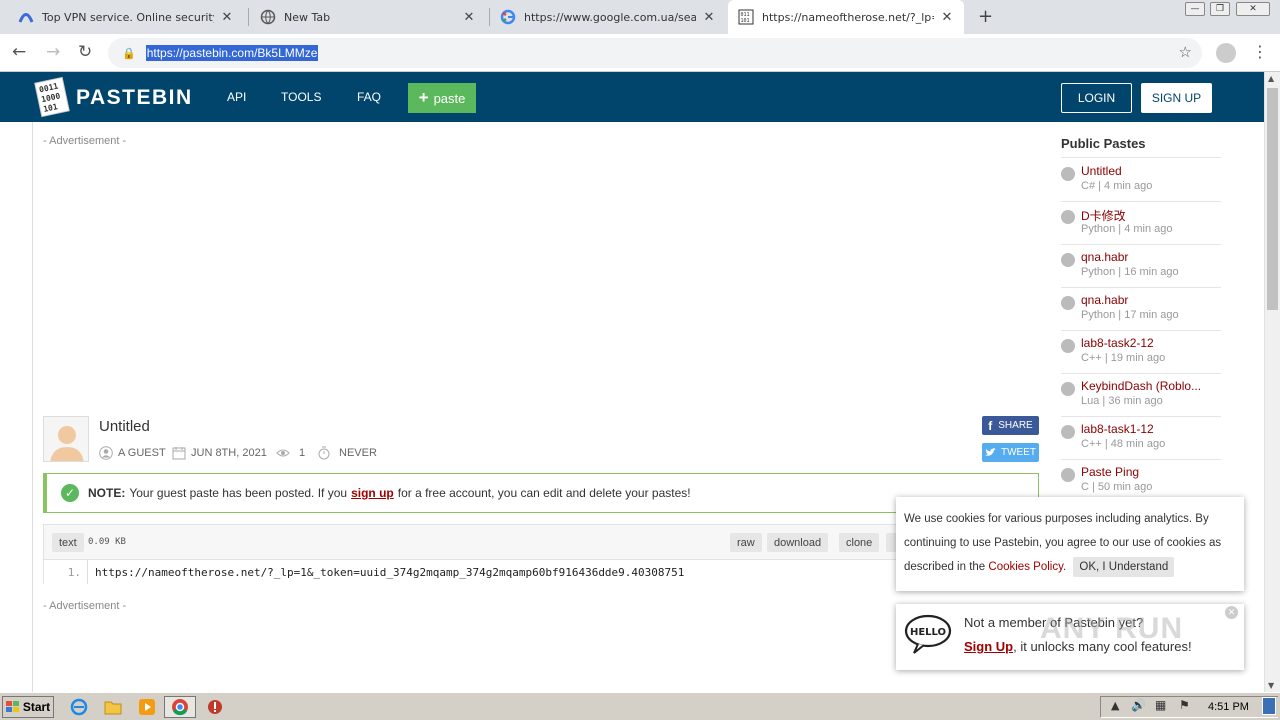  What do you see at coordinates (990, 452) in the screenshot?
I see `twitter-icon` at bounding box center [990, 452].